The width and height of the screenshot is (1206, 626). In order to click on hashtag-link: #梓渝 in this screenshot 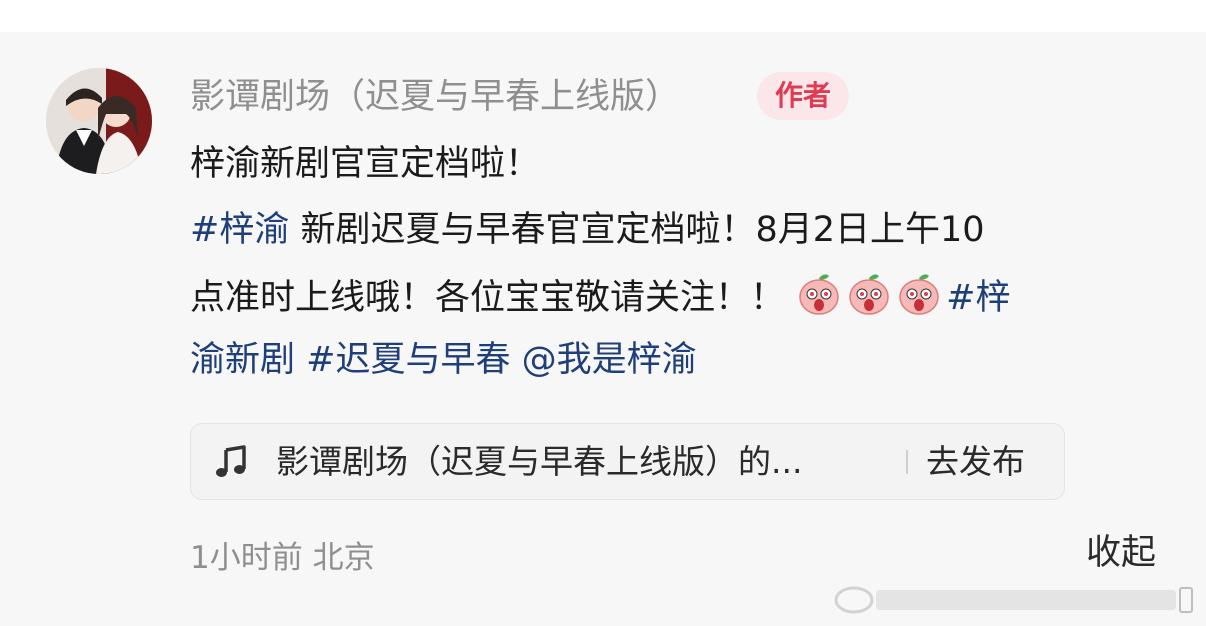, I will do `click(239, 230)`.